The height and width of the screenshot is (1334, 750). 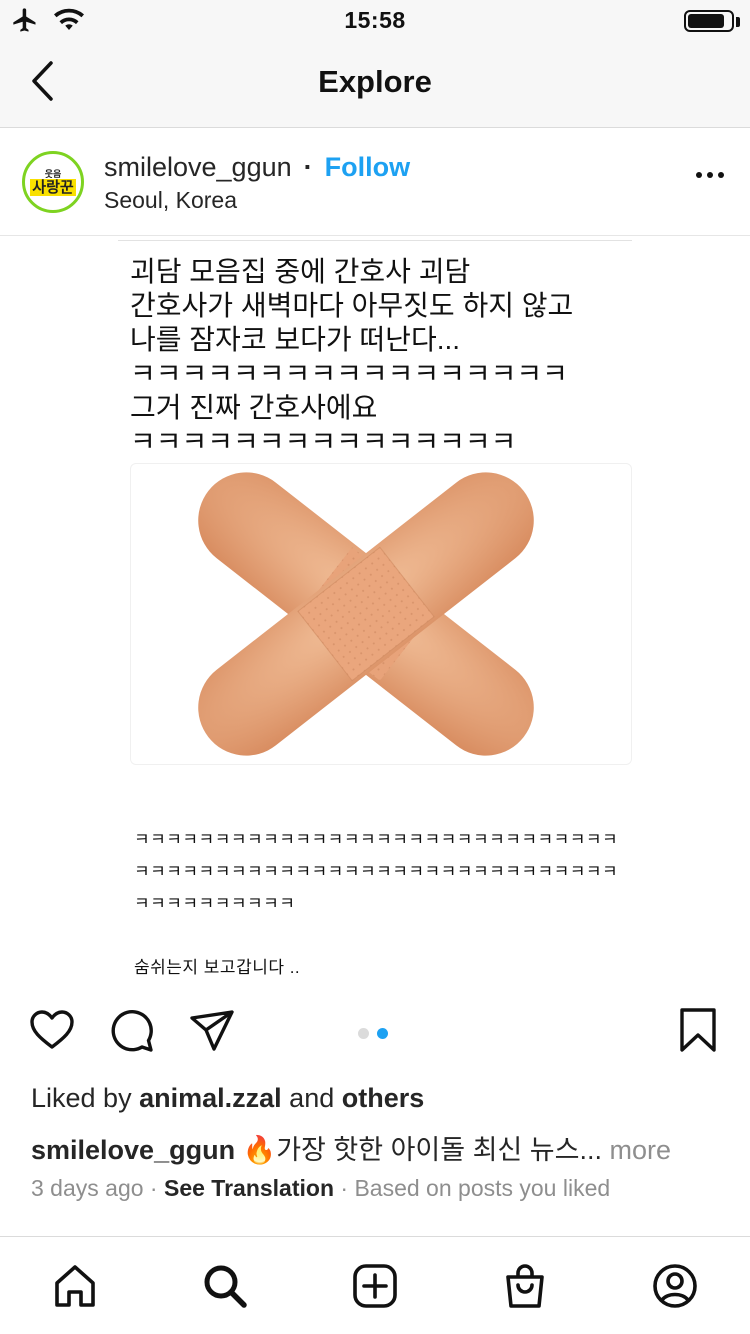 What do you see at coordinates (382, 1033) in the screenshot?
I see `carousel-dot-active` at bounding box center [382, 1033].